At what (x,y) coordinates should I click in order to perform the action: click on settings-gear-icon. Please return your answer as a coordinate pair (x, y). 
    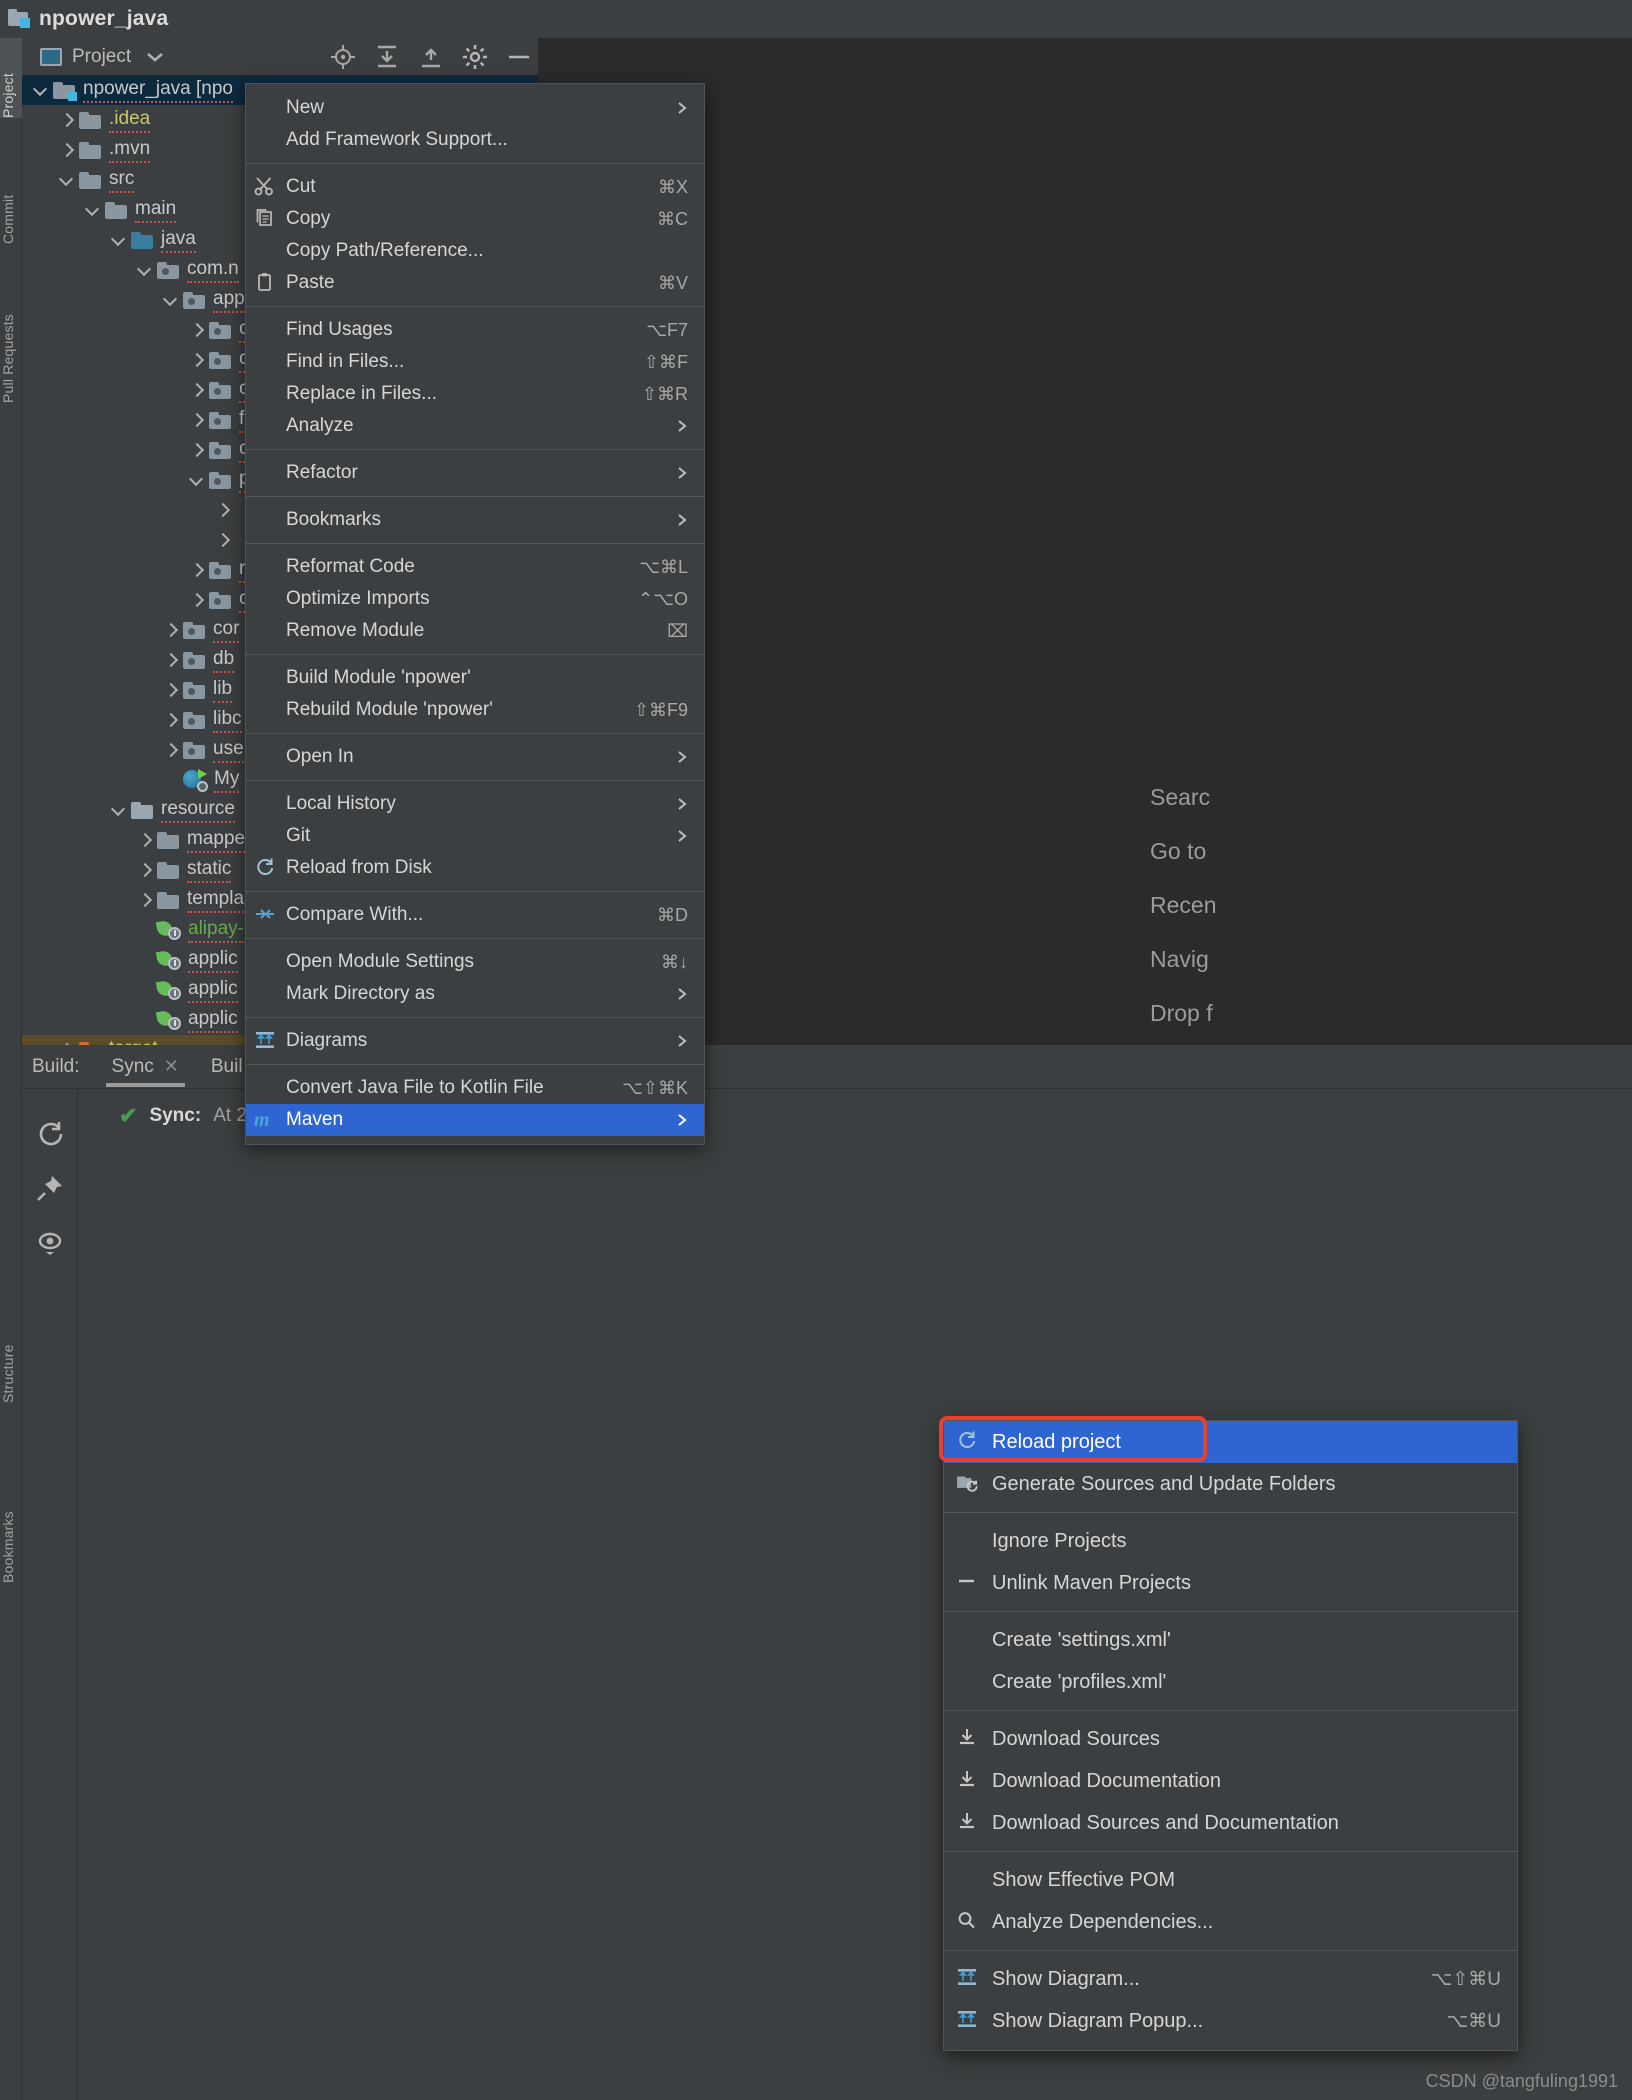
    Looking at the image, I should click on (475, 57).